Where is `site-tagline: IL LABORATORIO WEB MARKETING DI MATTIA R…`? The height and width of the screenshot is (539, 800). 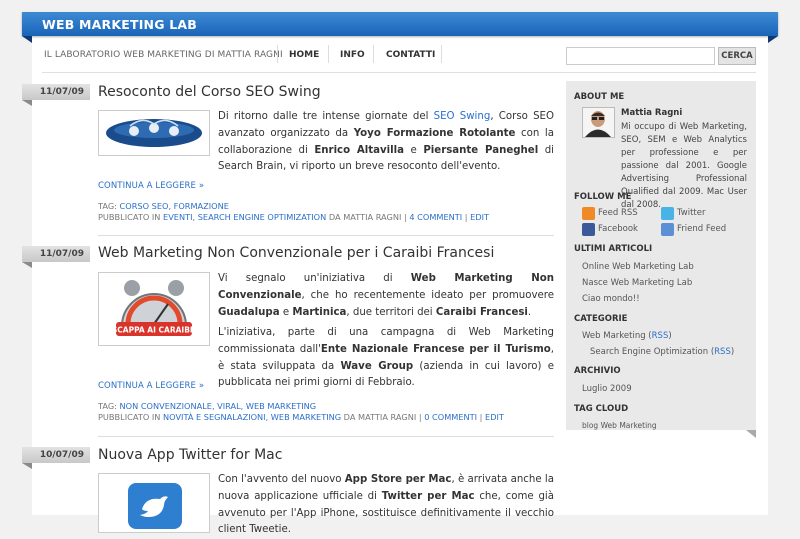 site-tagline: IL LABORATORIO WEB MARKETING DI MATTIA R… is located at coordinates (163, 55).